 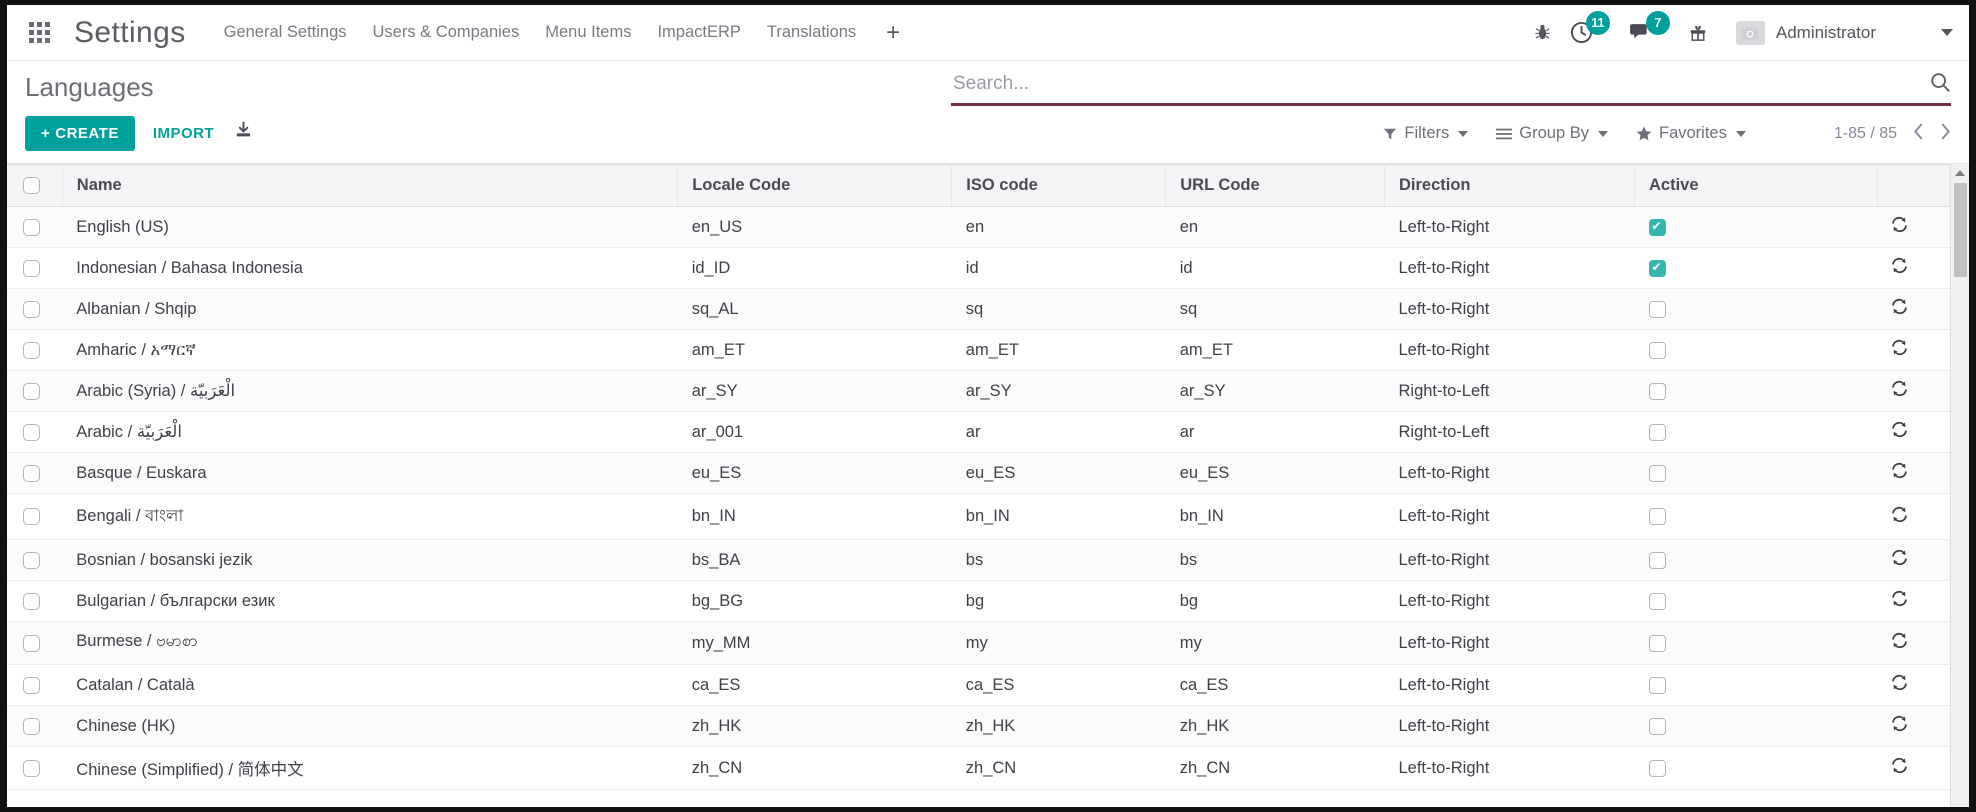 I want to click on table-row: Albanian / Shqip sq_AL sq sq Left-to-Right, so click(x=978, y=309).